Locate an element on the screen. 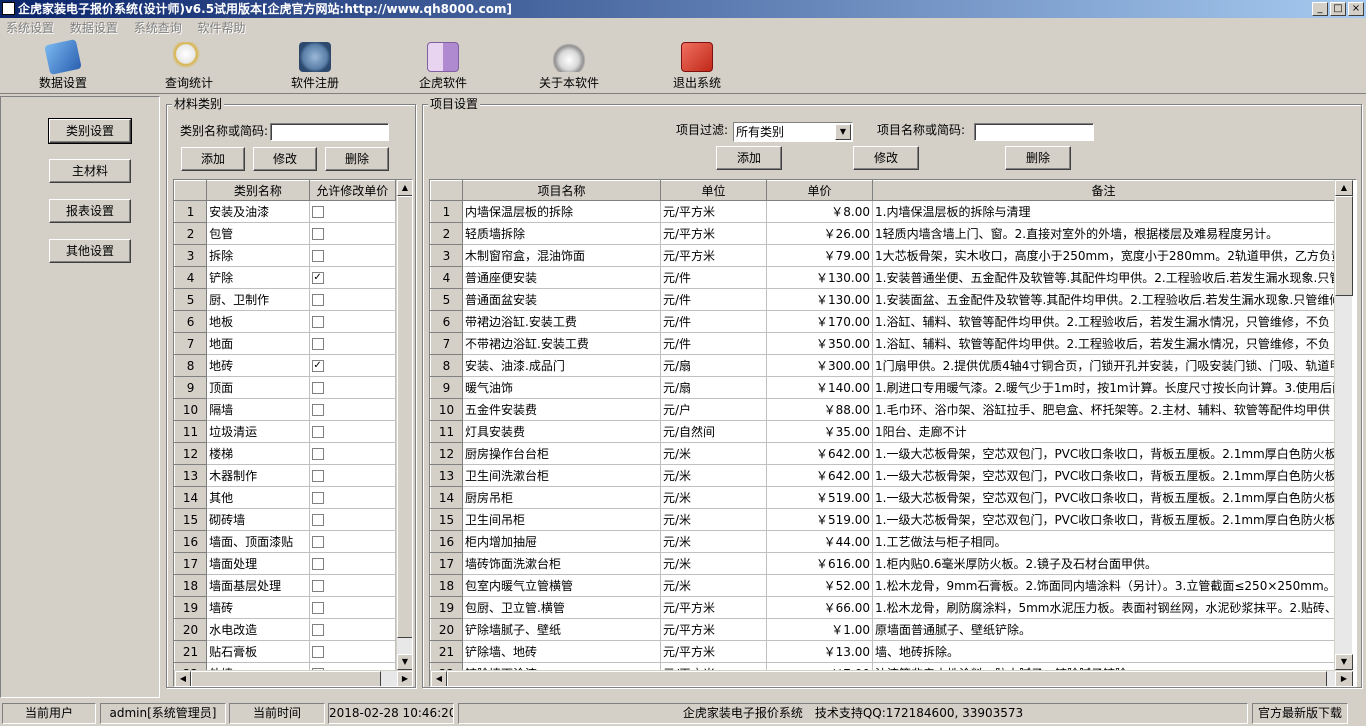  item-note-header: 备注 is located at coordinates (1103, 190).